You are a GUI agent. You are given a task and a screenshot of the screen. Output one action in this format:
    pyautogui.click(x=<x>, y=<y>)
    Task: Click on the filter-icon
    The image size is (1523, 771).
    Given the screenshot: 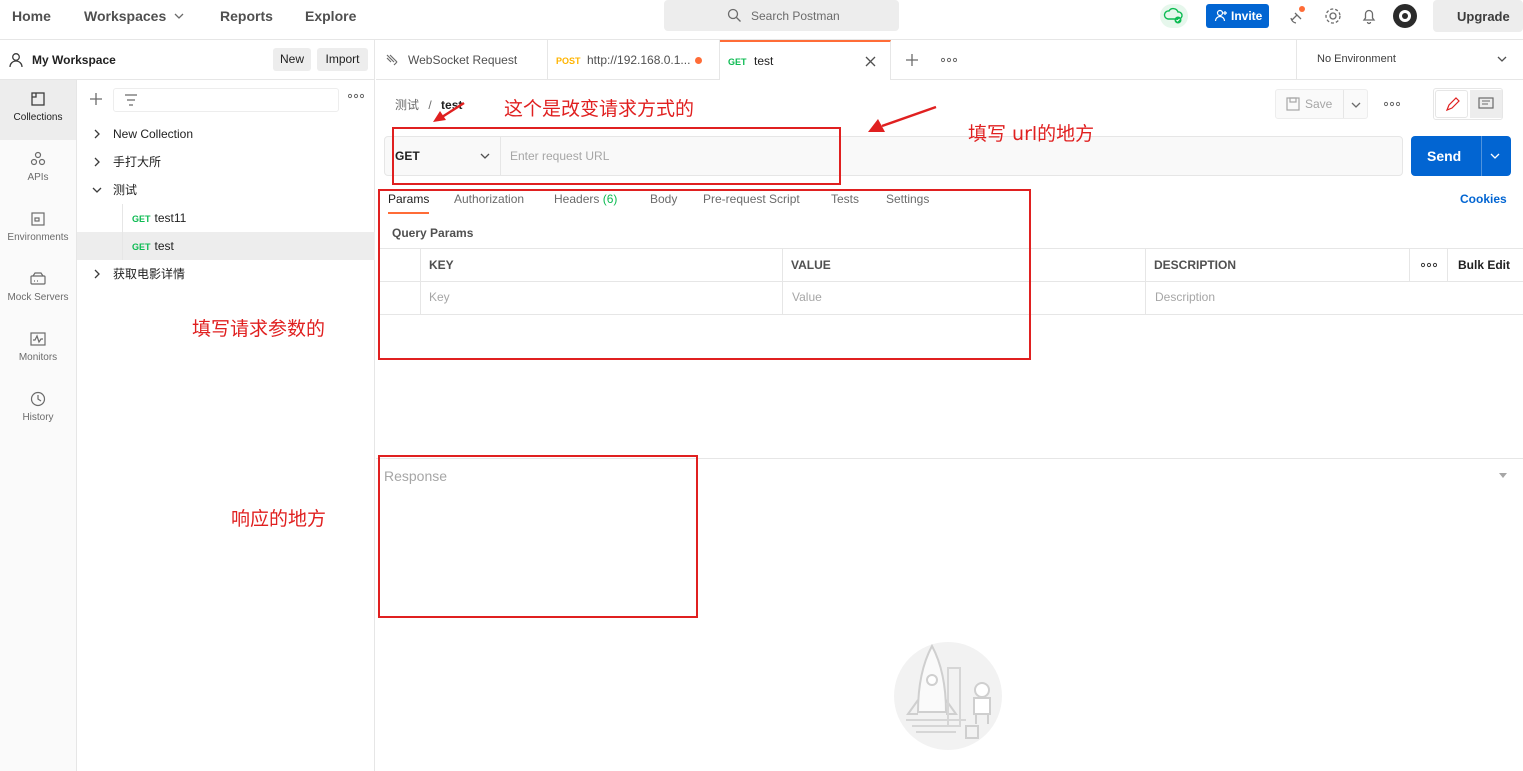 What is the action you would take?
    pyautogui.click(x=131, y=100)
    